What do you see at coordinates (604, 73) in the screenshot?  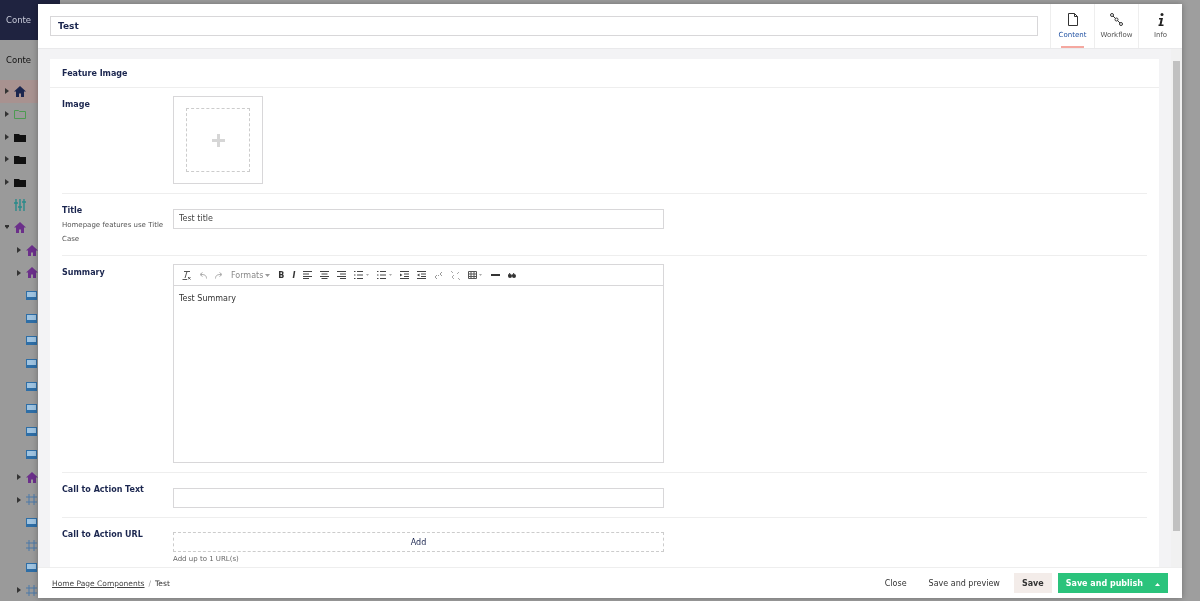 I see `group-title: Feature Image` at bounding box center [604, 73].